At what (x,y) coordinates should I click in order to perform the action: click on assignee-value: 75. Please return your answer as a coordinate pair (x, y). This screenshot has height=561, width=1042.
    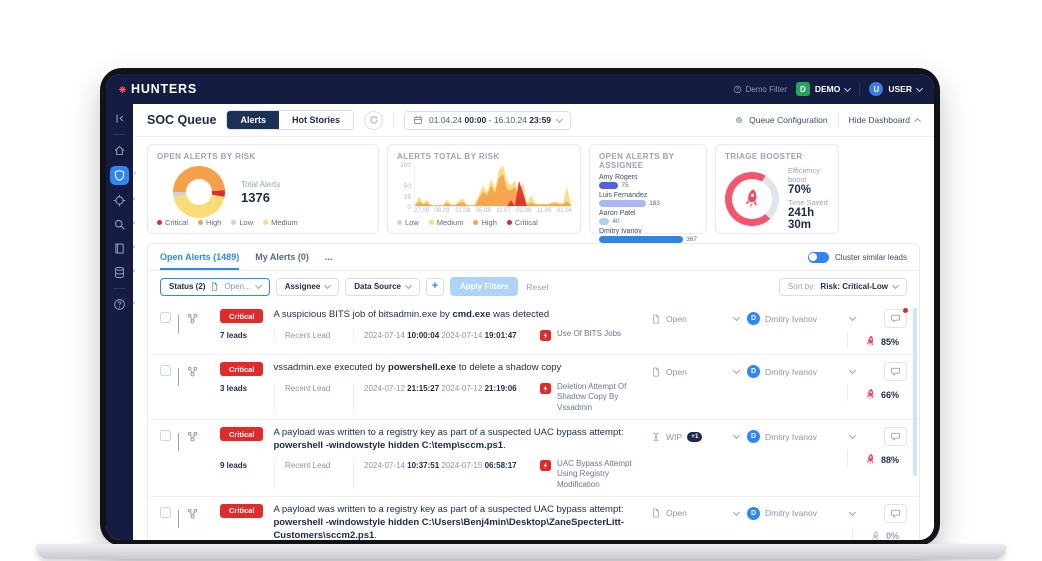
    Looking at the image, I should click on (625, 185).